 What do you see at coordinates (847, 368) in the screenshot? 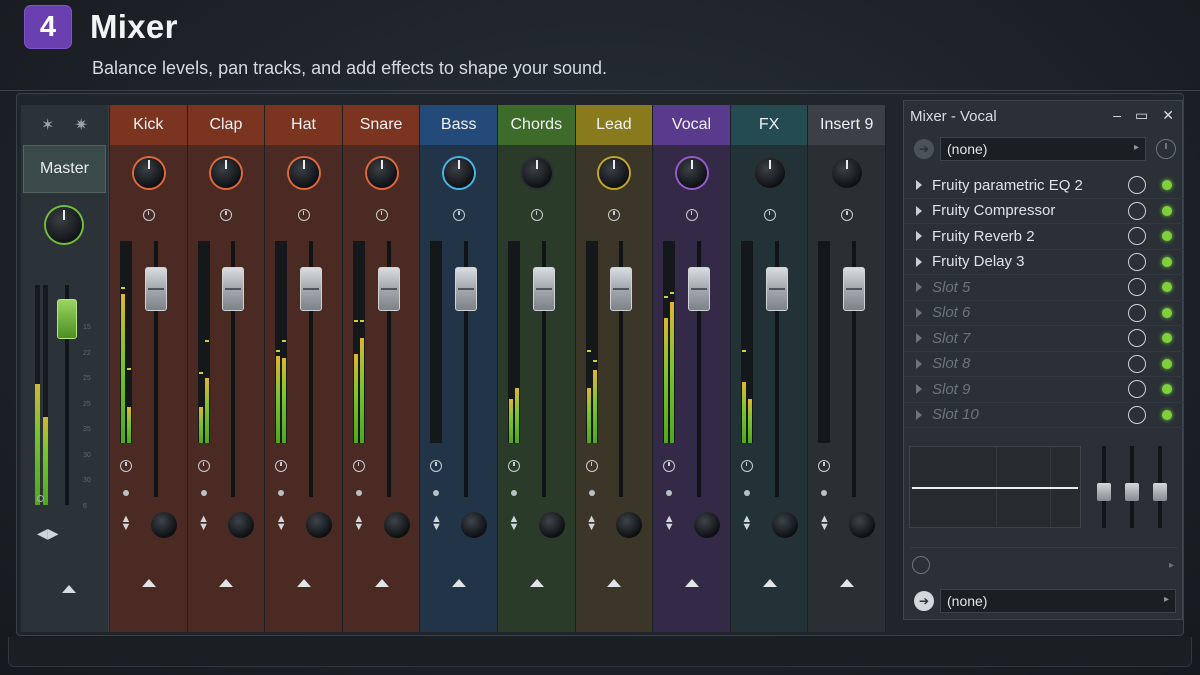
I see `channel-strip: Insert 9 ▲ ▼` at bounding box center [847, 368].